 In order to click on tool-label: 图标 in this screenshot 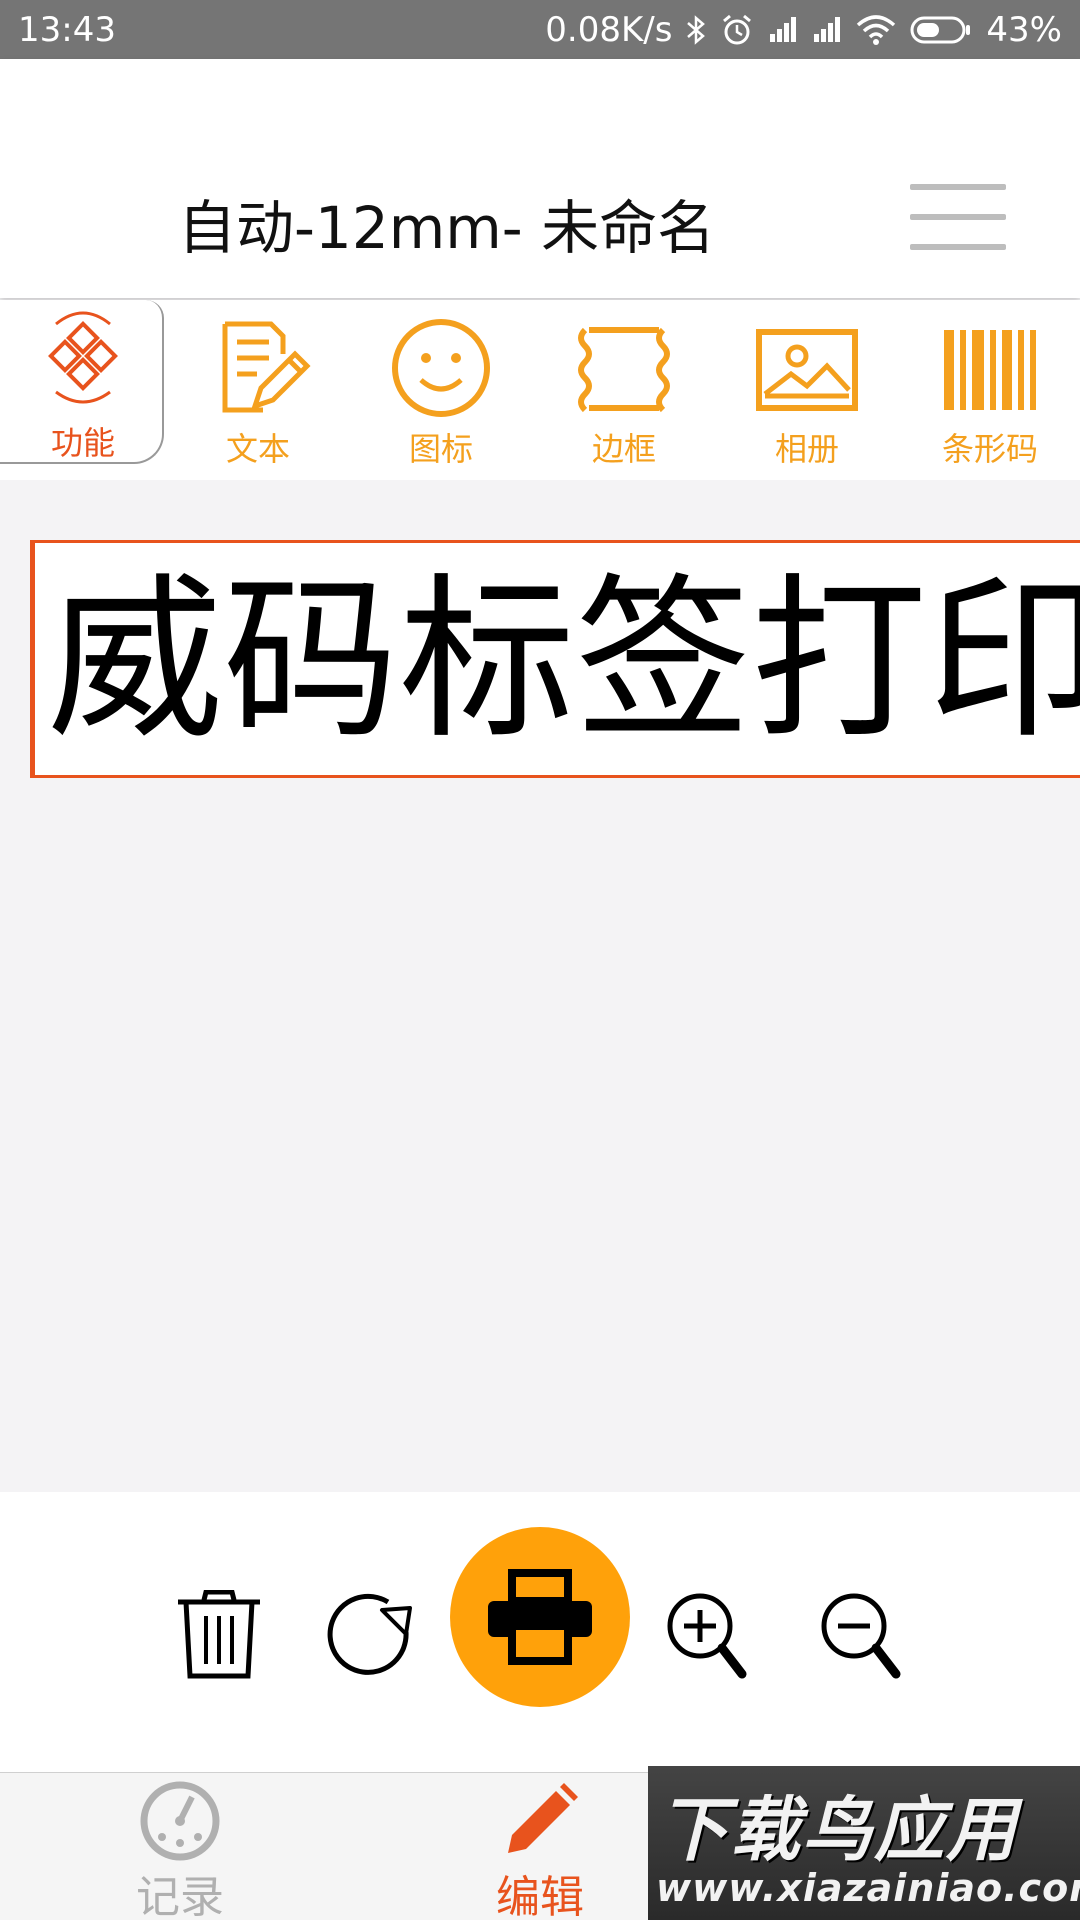, I will do `click(440, 449)`.